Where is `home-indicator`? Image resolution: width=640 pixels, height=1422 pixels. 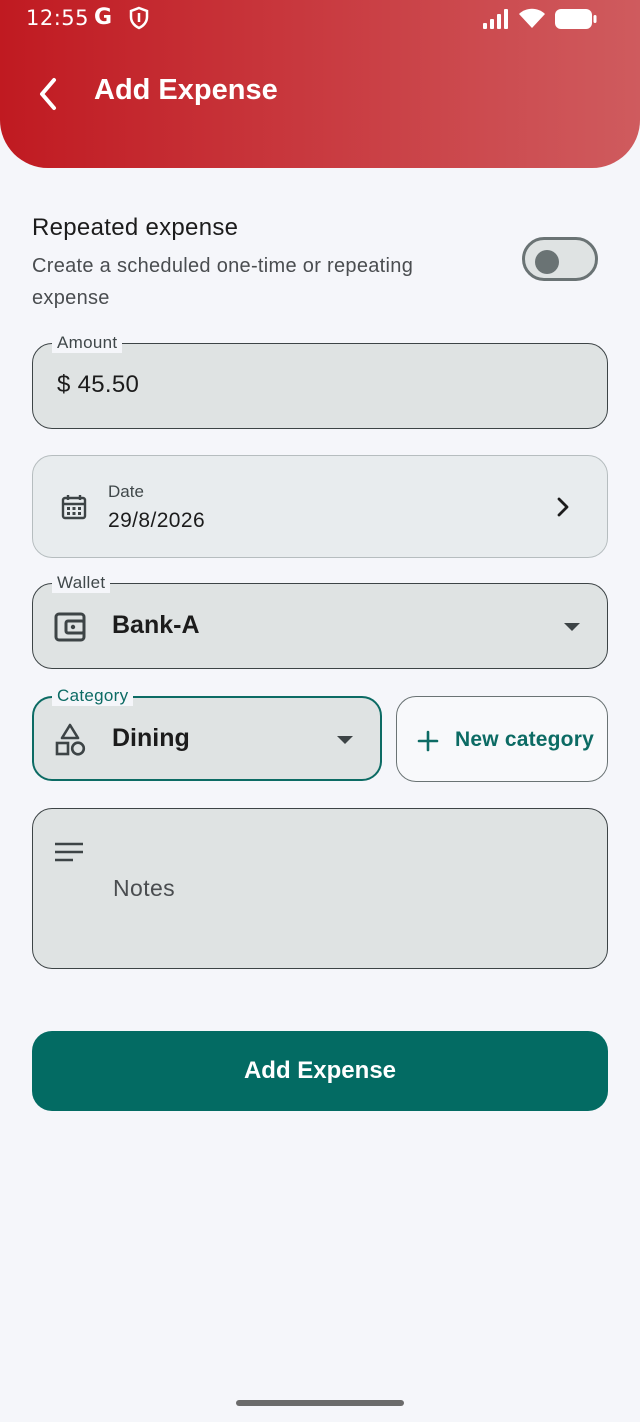 home-indicator is located at coordinates (320, 1403).